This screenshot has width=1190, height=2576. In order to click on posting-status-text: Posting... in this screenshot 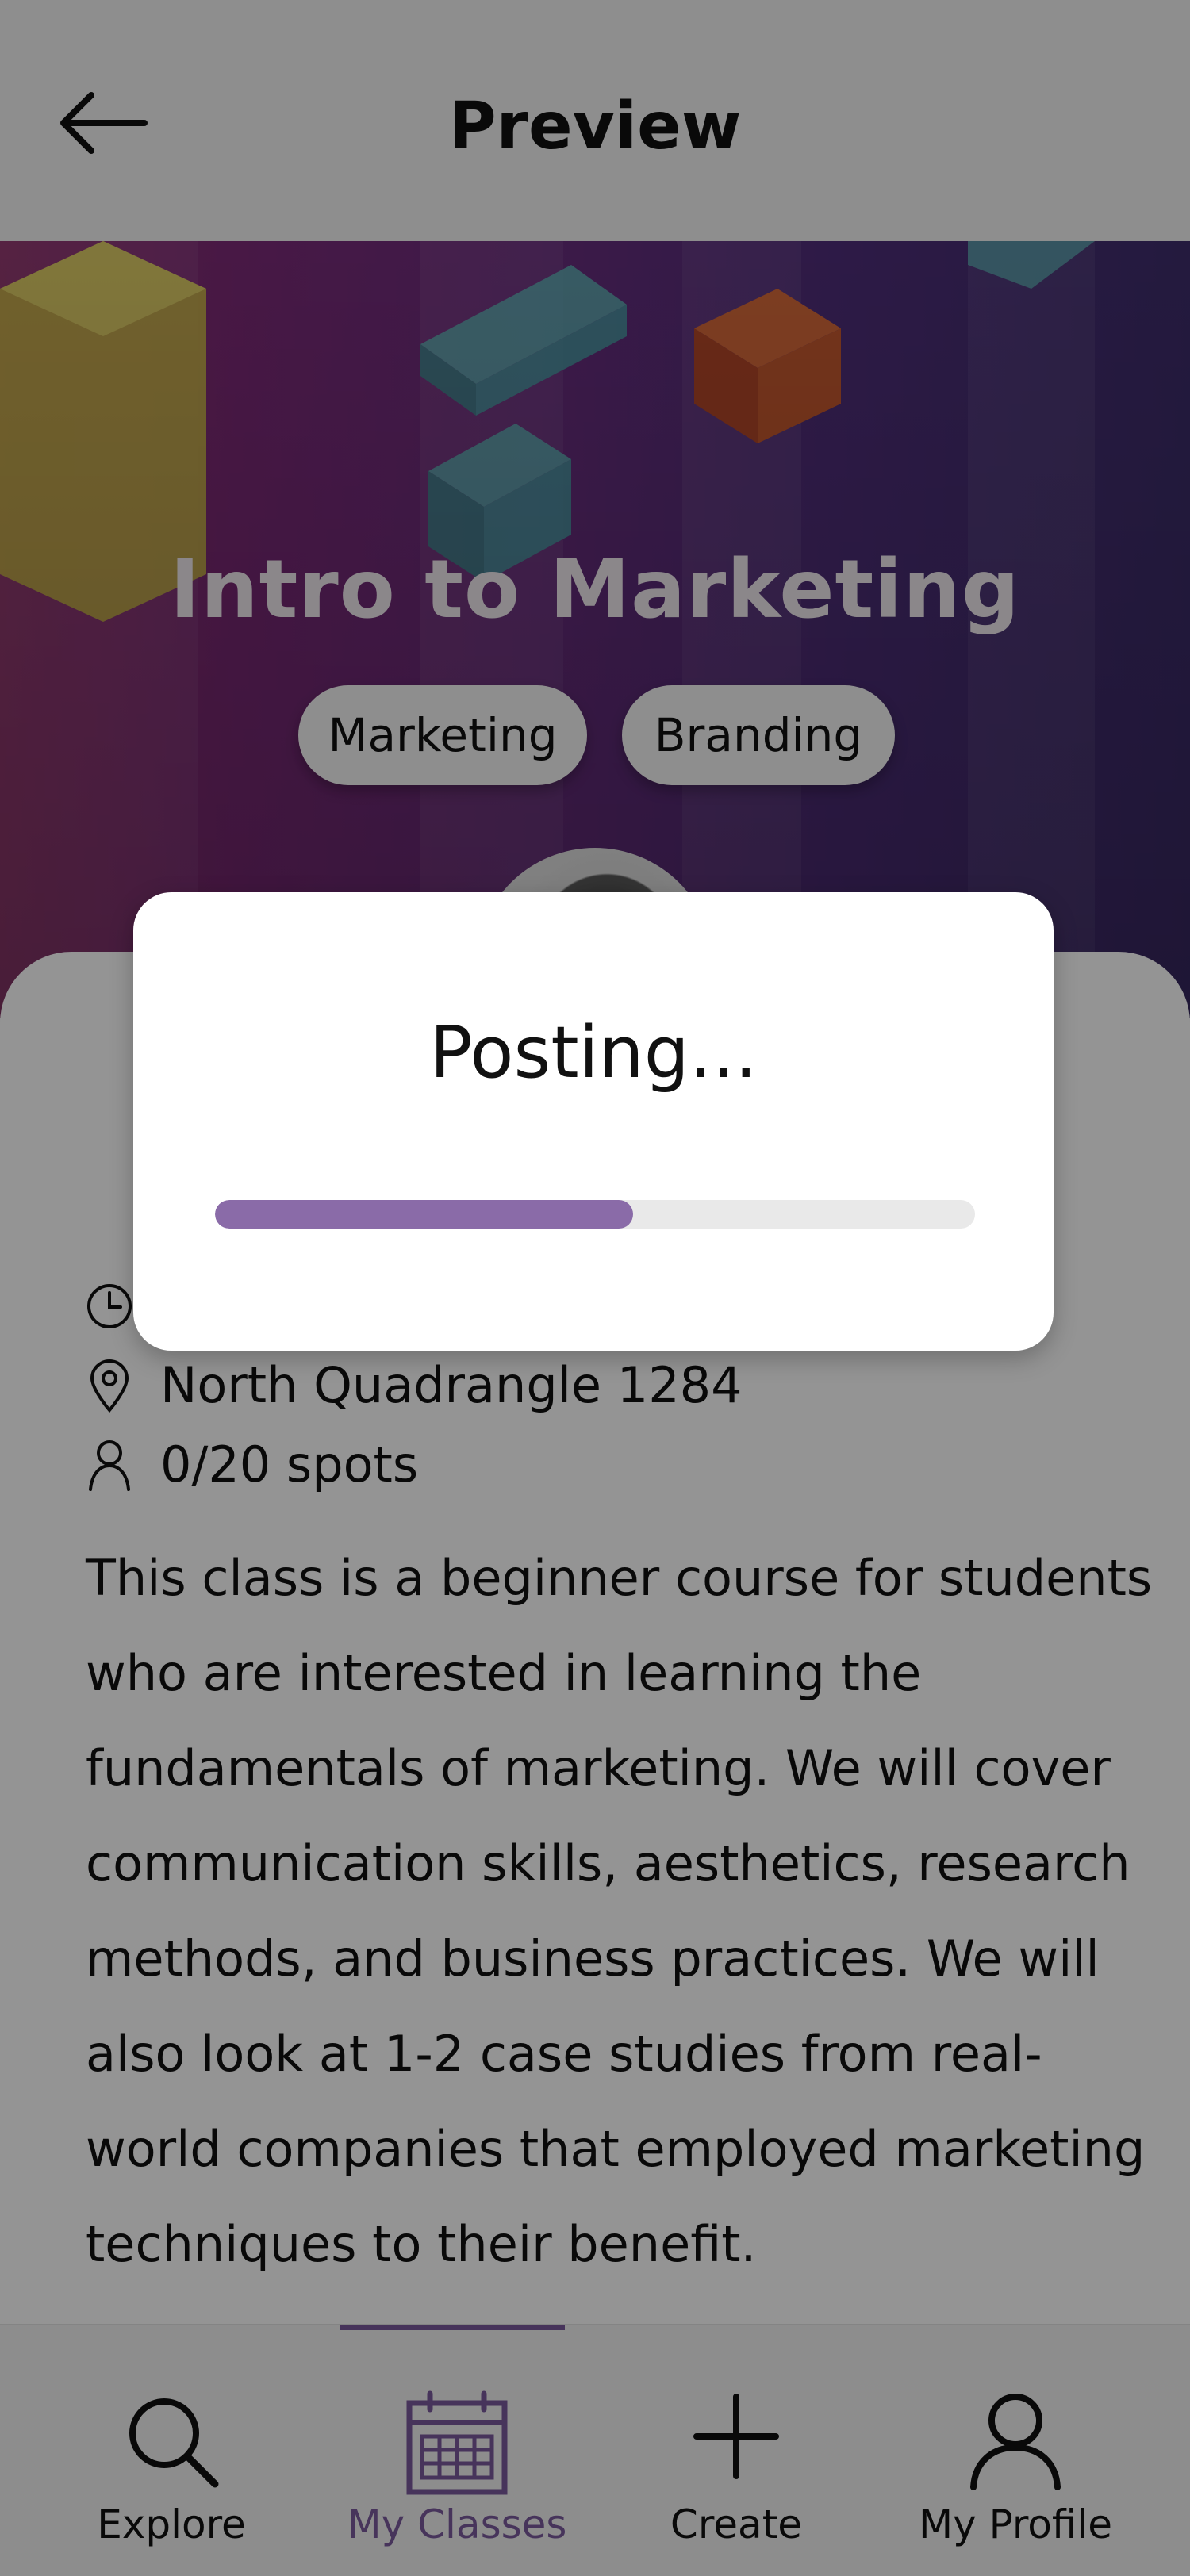, I will do `click(593, 1053)`.